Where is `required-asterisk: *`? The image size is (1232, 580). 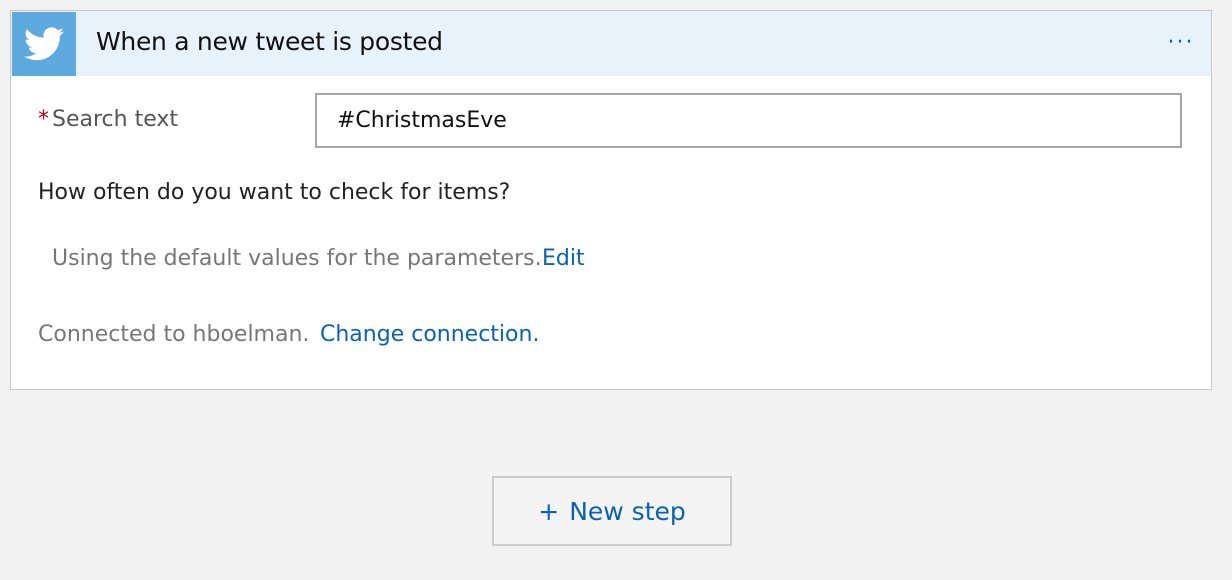
required-asterisk: * is located at coordinates (43, 119).